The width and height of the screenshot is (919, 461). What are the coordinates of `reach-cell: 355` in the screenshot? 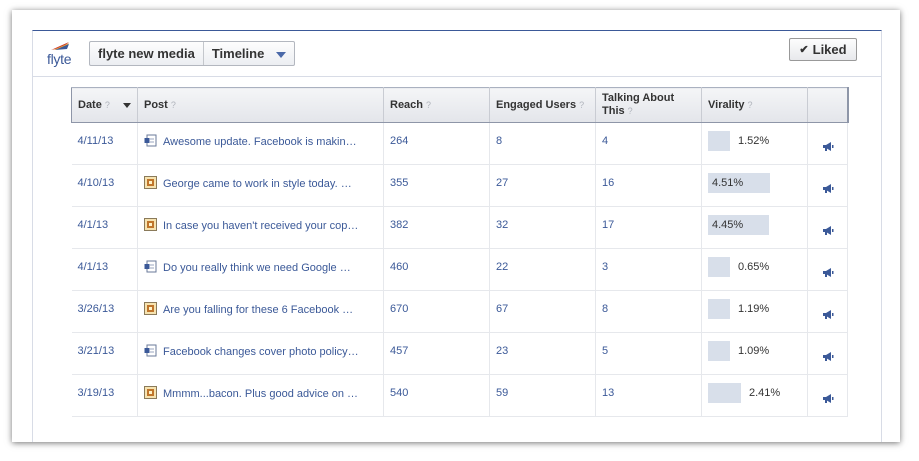 It's located at (436, 185).